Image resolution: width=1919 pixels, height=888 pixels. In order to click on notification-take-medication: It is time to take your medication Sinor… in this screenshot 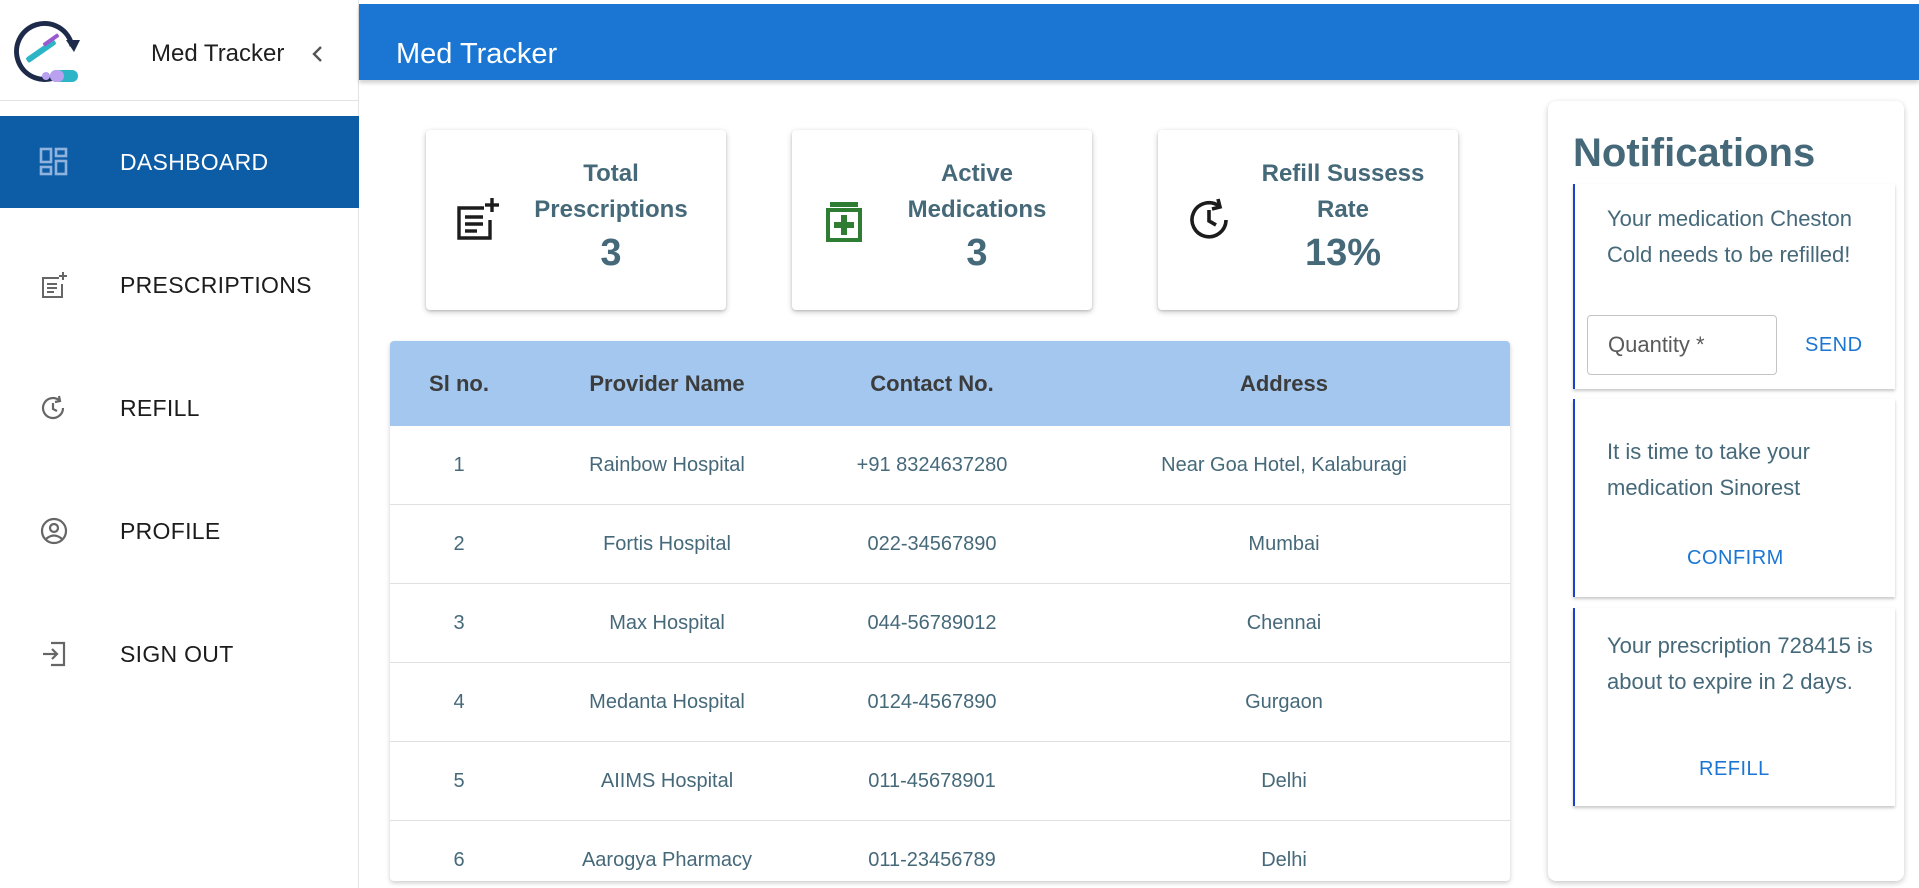, I will do `click(1734, 498)`.